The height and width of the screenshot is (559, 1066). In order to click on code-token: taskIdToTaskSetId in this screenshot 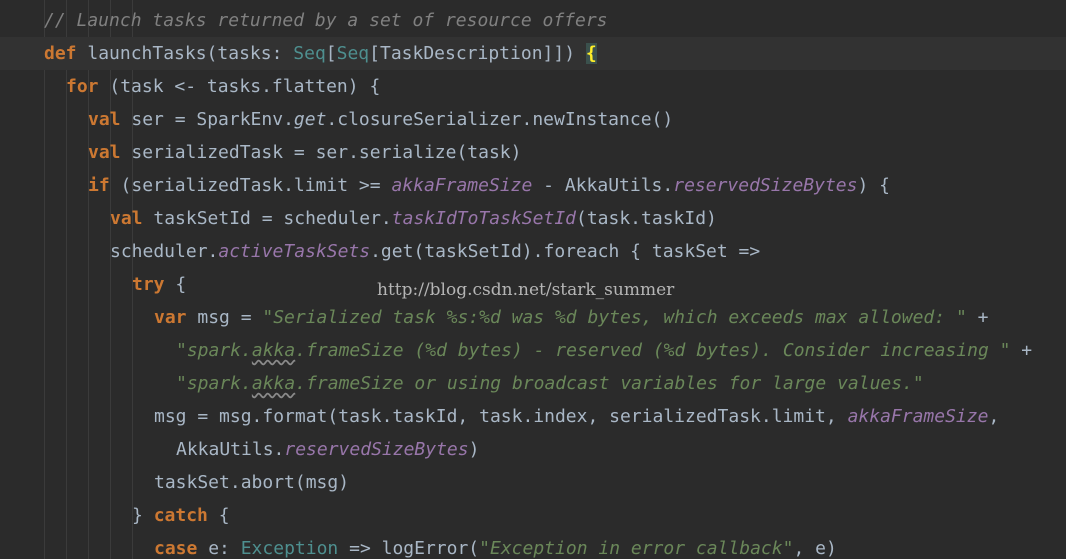, I will do `click(483, 218)`.